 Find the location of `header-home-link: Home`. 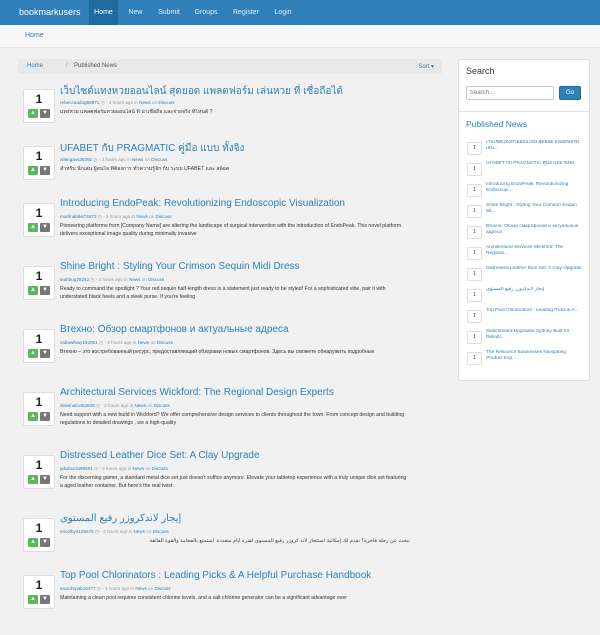

header-home-link: Home is located at coordinates (34, 35).